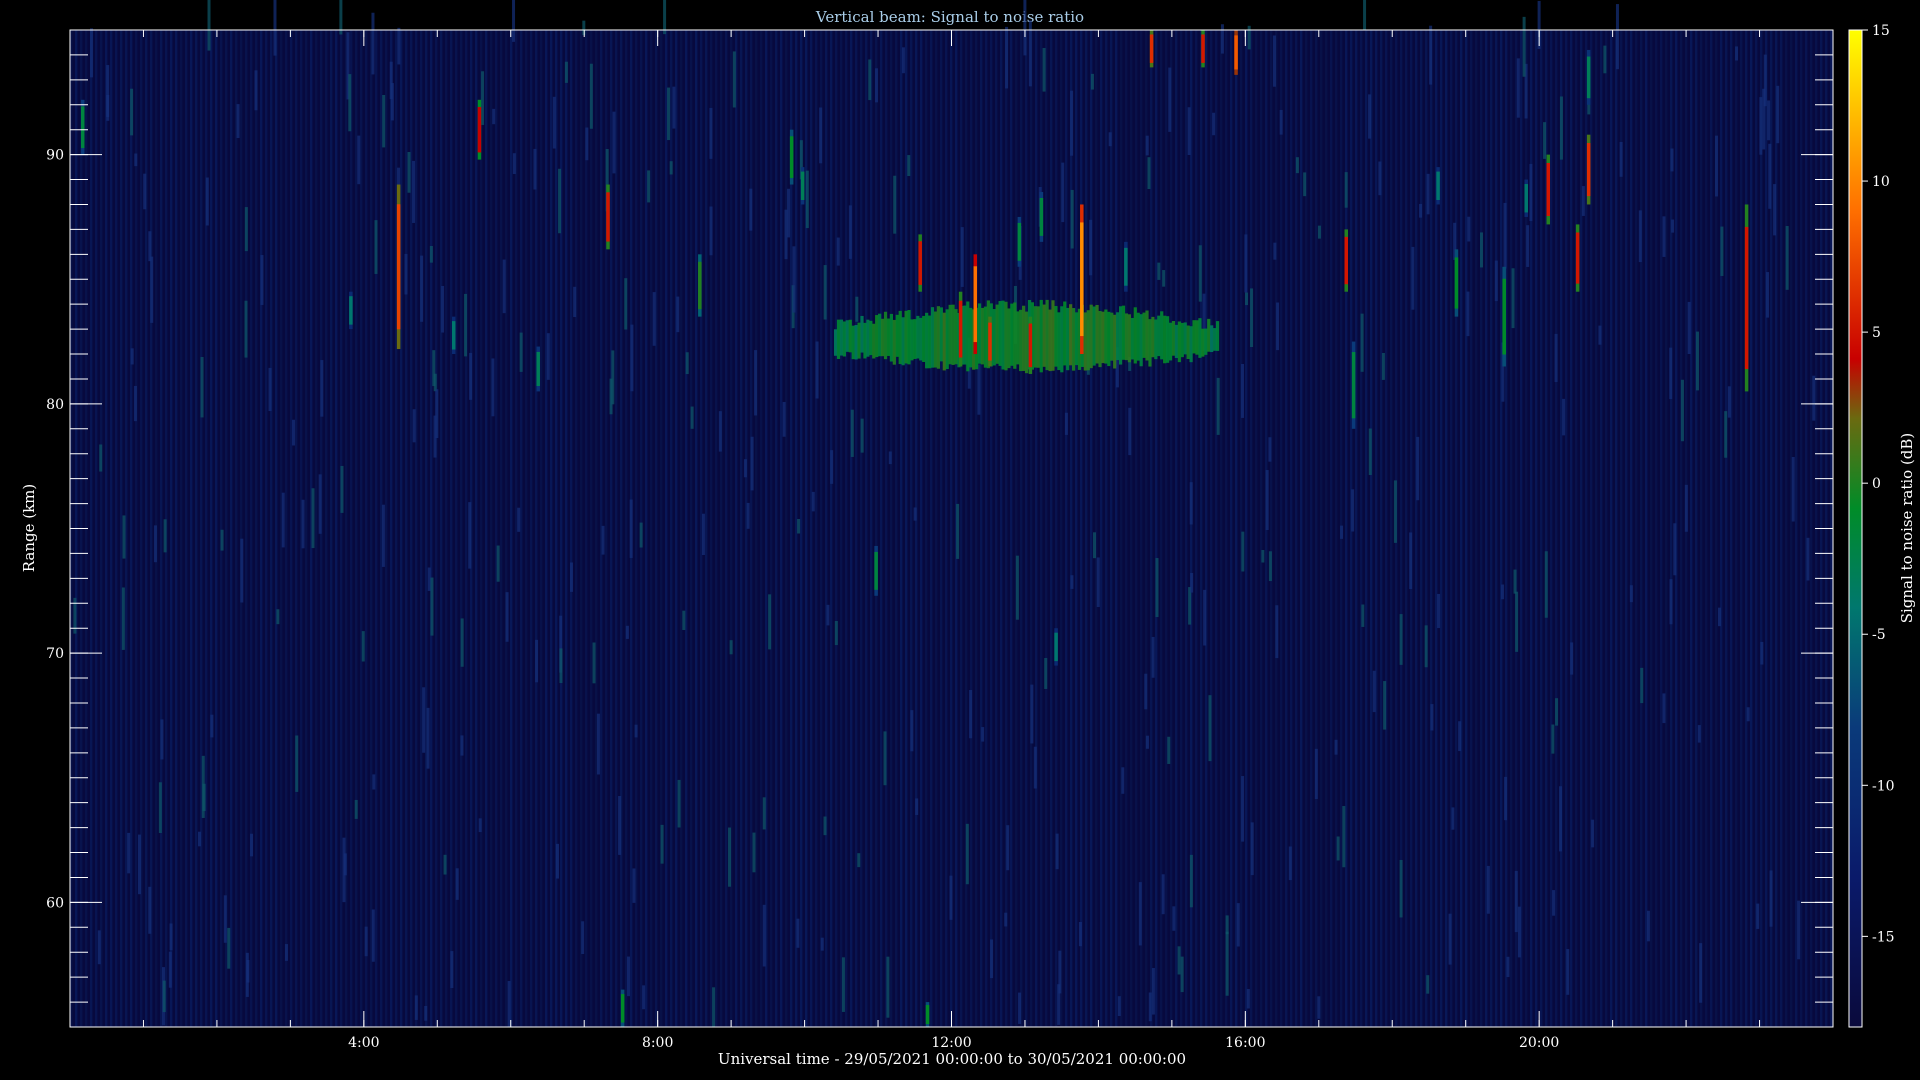 The height and width of the screenshot is (1080, 1920). What do you see at coordinates (1883, 786) in the screenshot?
I see `colorbar-tick-label: -10` at bounding box center [1883, 786].